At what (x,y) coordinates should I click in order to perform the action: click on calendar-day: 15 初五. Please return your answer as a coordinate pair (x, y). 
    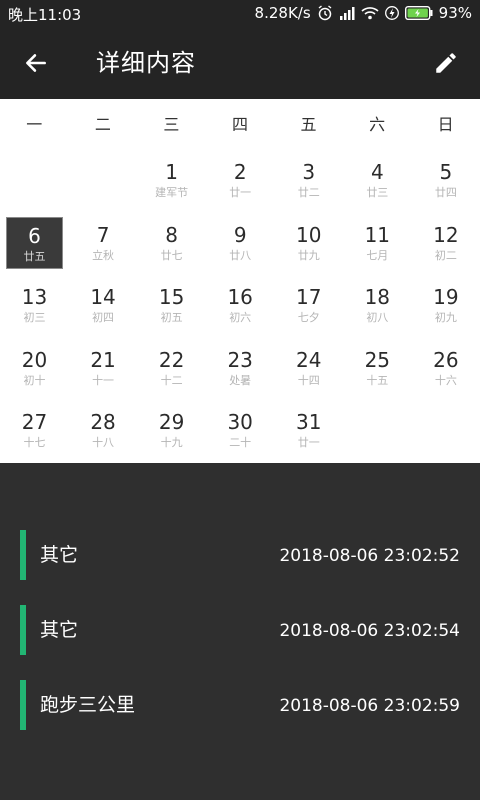
    Looking at the image, I should click on (171, 307).